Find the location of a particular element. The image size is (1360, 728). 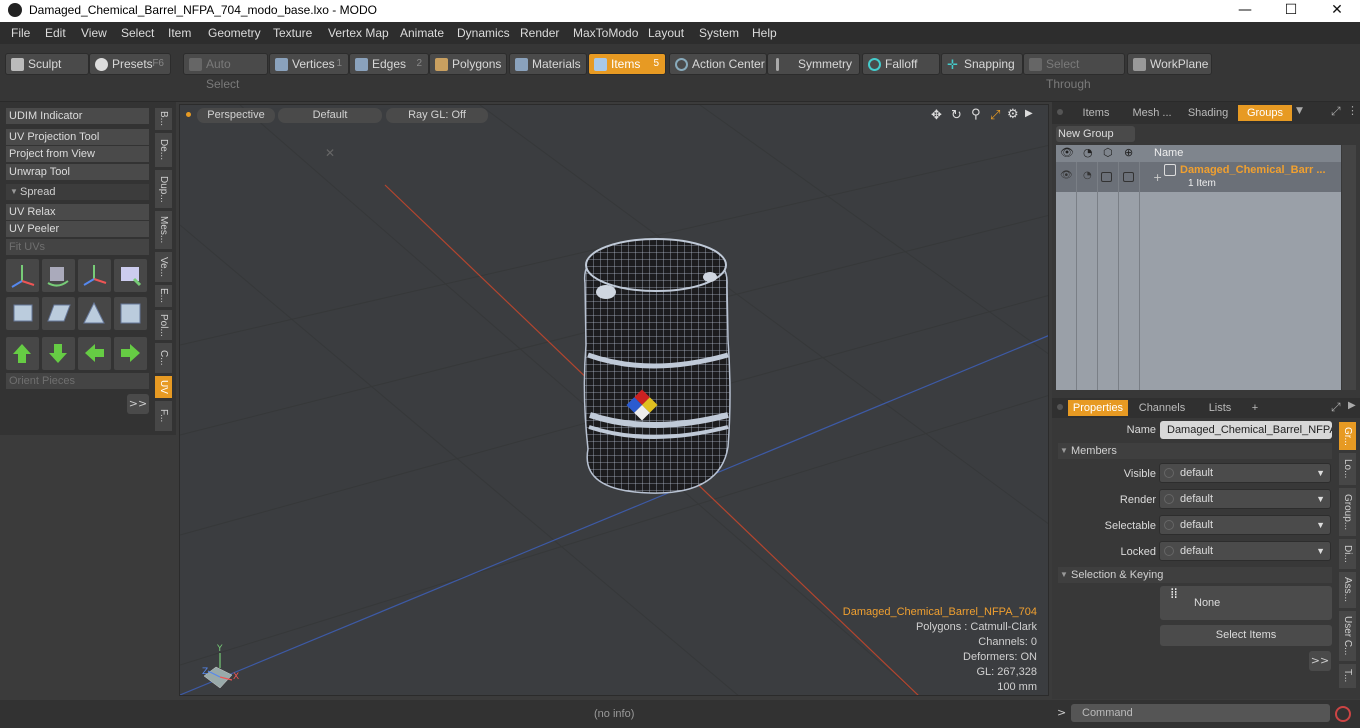

select-items-button: Select Items is located at coordinates (1246, 635).